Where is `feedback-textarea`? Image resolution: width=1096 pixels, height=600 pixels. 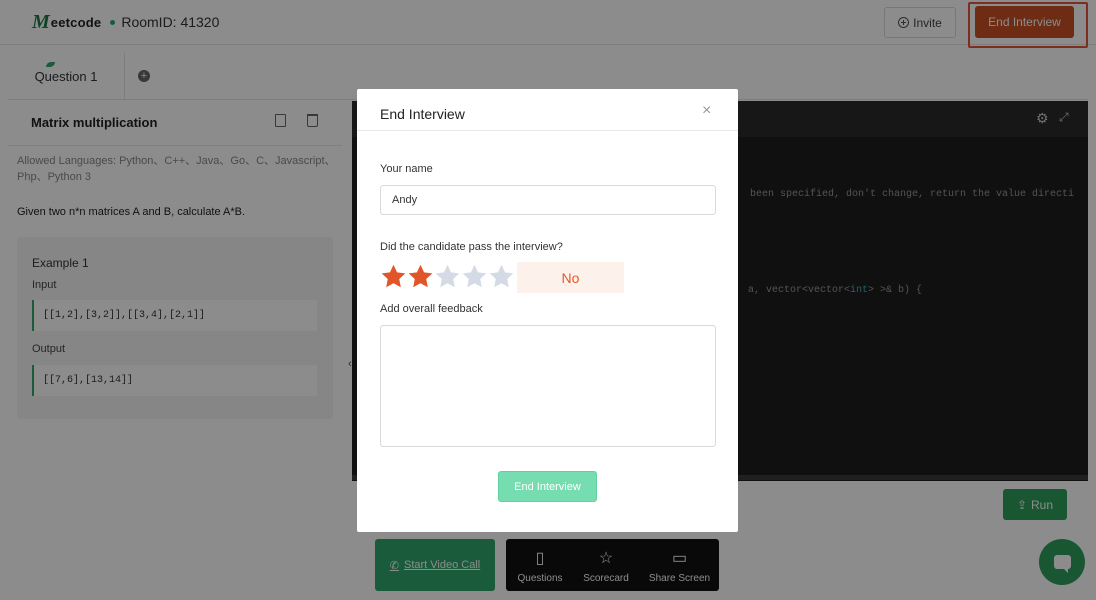
feedback-textarea is located at coordinates (548, 386).